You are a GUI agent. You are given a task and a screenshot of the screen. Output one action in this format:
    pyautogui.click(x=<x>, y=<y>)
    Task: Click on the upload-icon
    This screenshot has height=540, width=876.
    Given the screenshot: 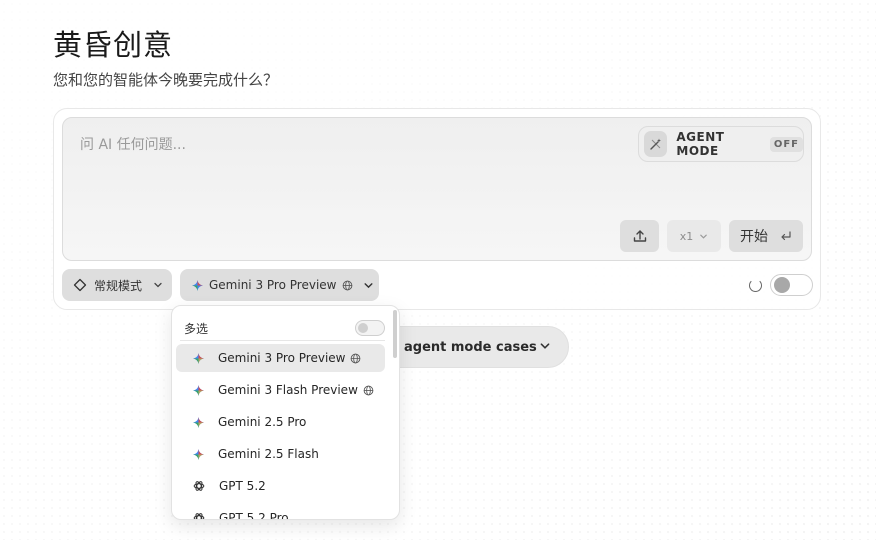 What is the action you would take?
    pyautogui.click(x=640, y=236)
    